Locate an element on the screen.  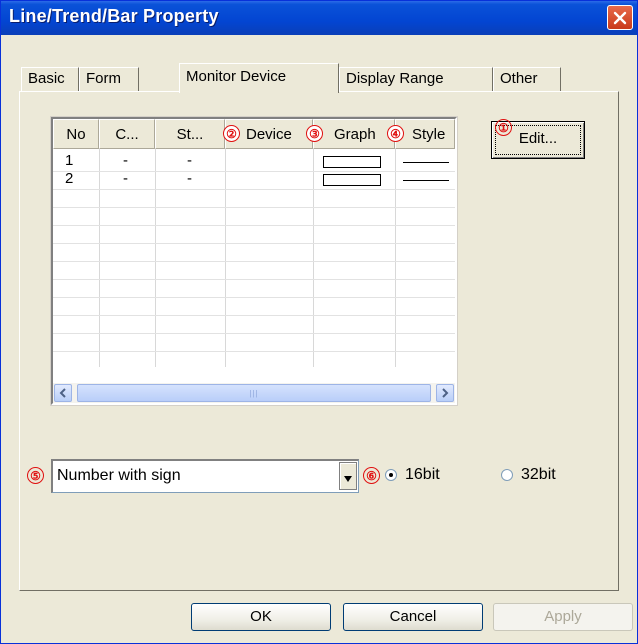
horizontal-scrollbar: ||| is located at coordinates (254, 393).